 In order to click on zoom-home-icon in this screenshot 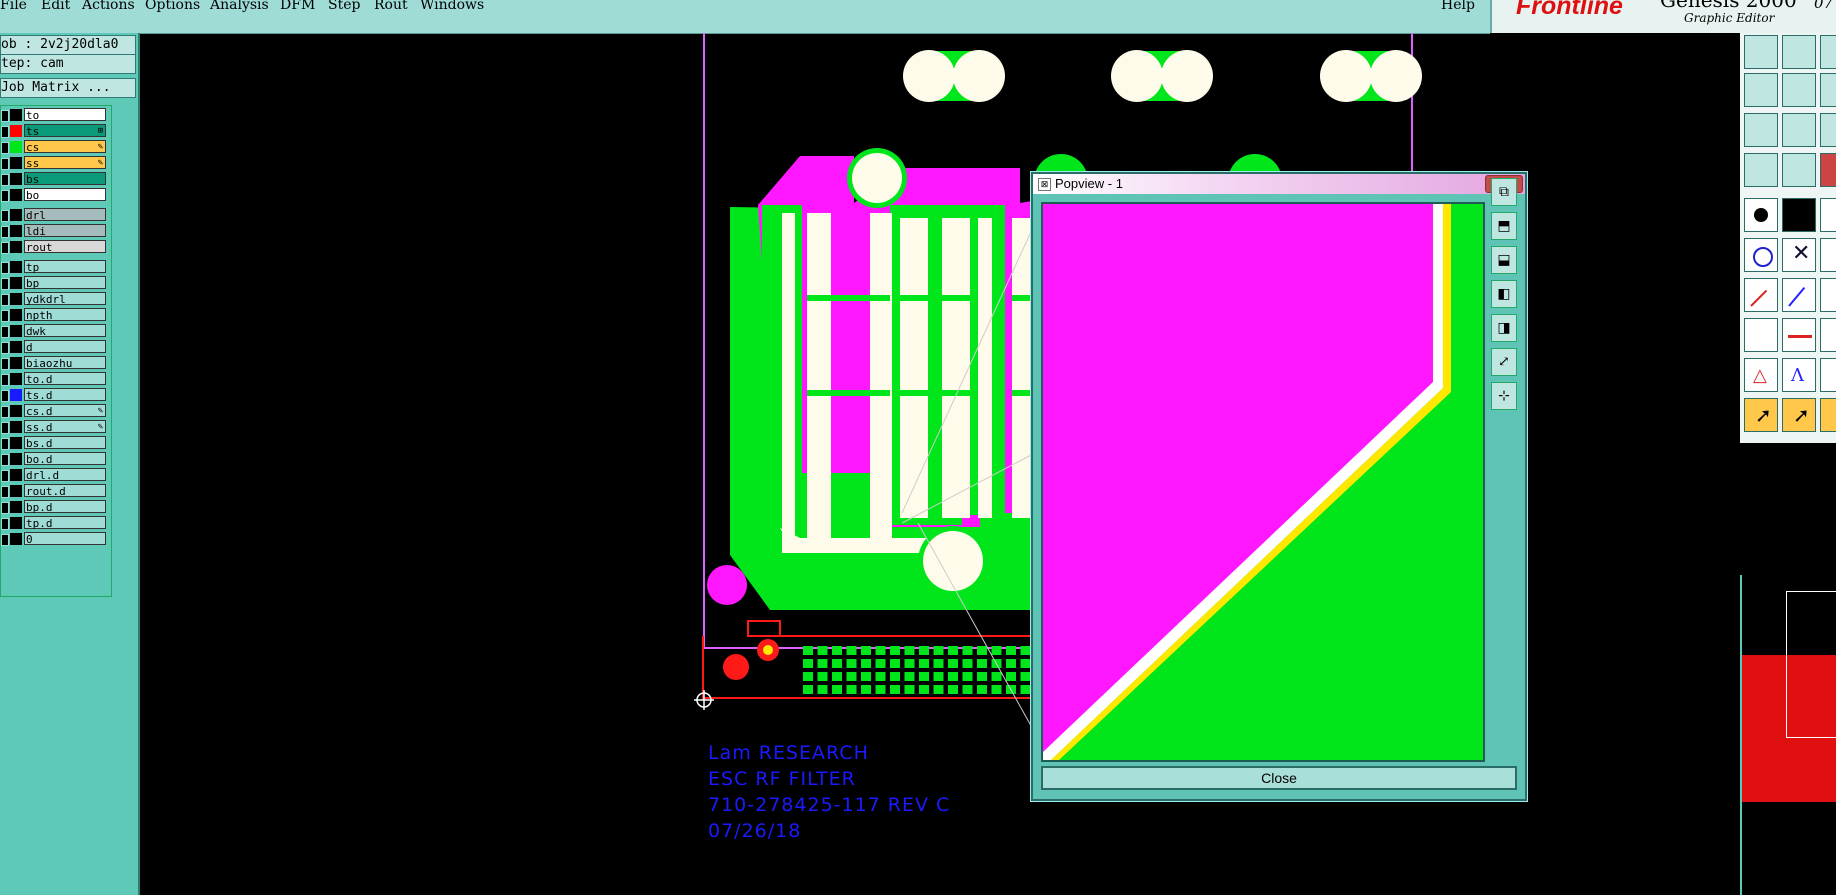, I will do `click(1799, 130)`.